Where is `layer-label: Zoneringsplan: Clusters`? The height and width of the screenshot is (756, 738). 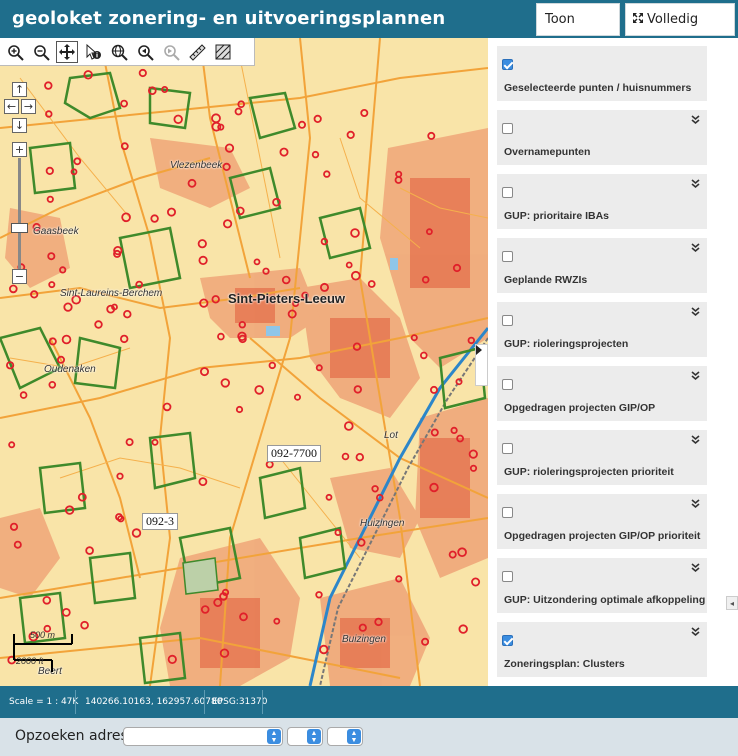
layer-label: Zoneringsplan: Clusters is located at coordinates (564, 664).